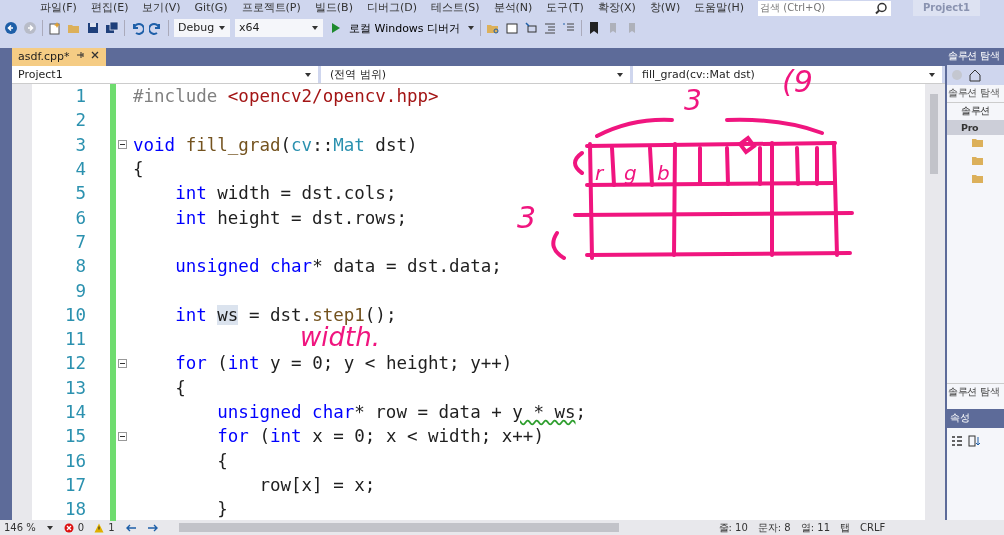  What do you see at coordinates (202, 28) in the screenshot?
I see `configuration-dropdown: Debug` at bounding box center [202, 28].